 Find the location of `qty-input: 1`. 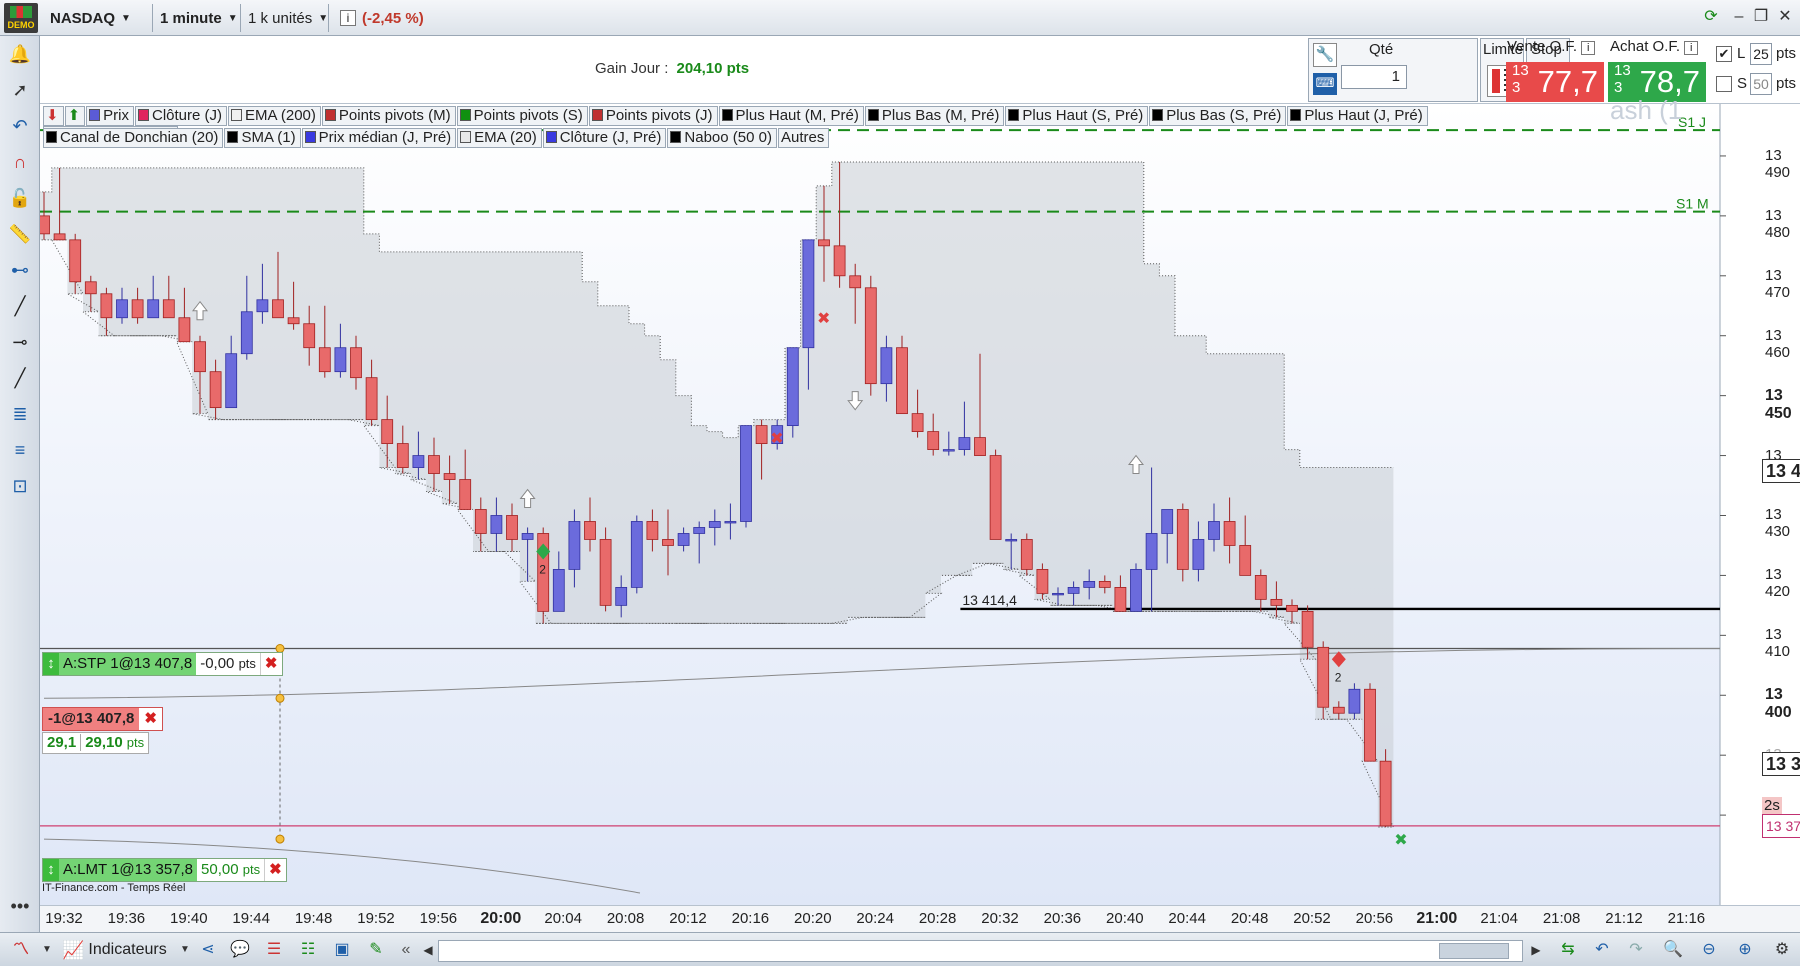

qty-input: 1 is located at coordinates (1374, 77).